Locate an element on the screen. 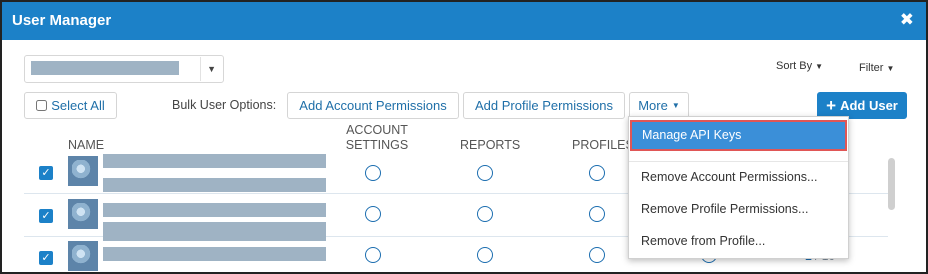 The width and height of the screenshot is (928, 274). column-header-profiles: PROFILES is located at coordinates (603, 145).